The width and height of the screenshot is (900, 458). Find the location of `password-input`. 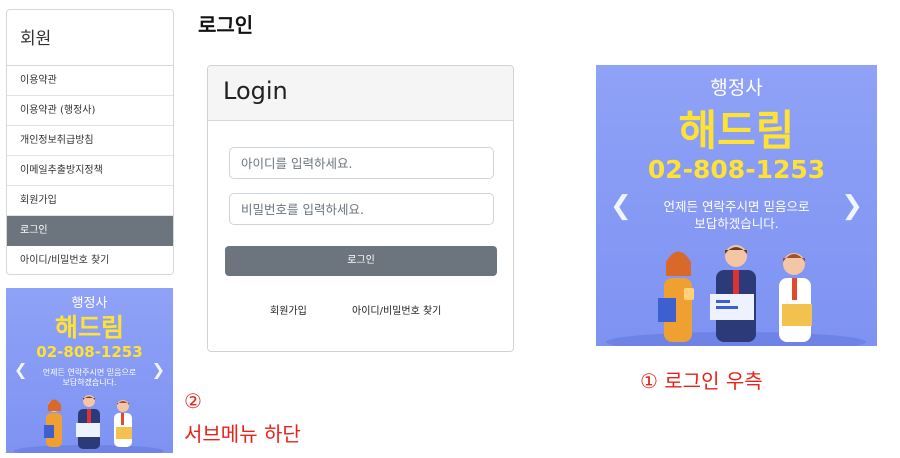

password-input is located at coordinates (361, 209).